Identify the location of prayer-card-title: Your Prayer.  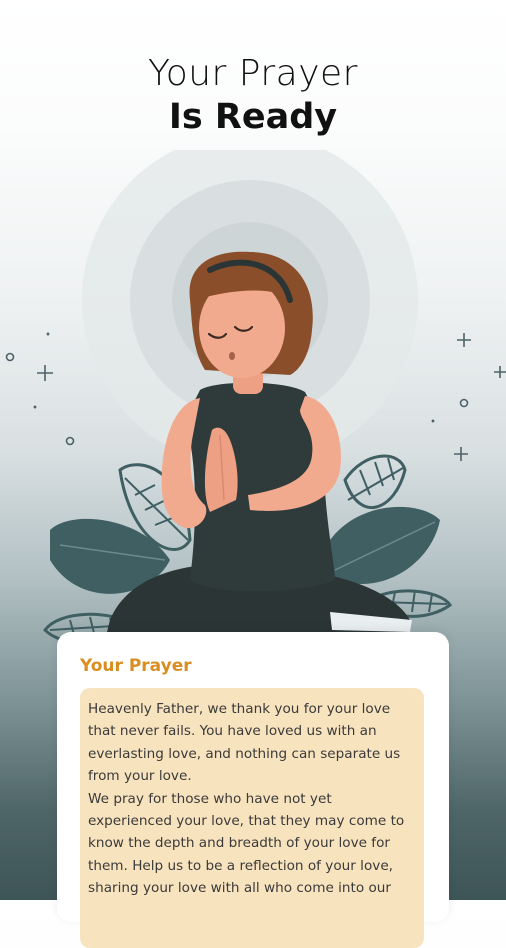
(136, 666).